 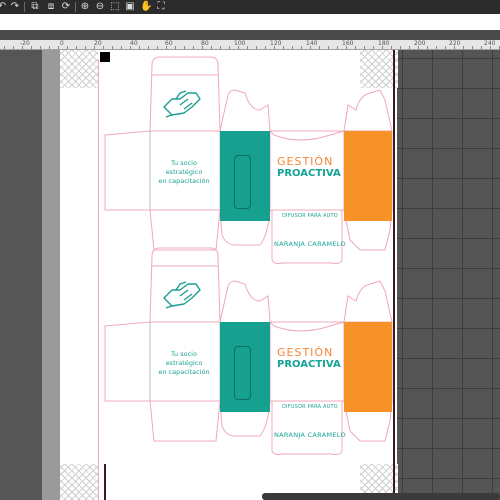 I want to click on group-icon: ⧉, so click(x=35, y=7).